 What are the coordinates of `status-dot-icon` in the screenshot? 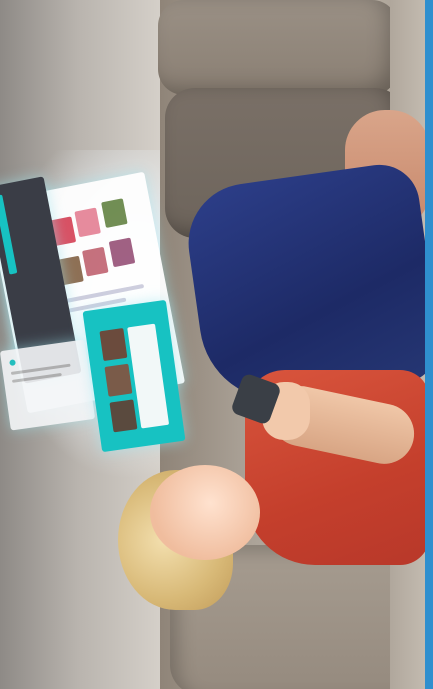 It's located at (12, 363).